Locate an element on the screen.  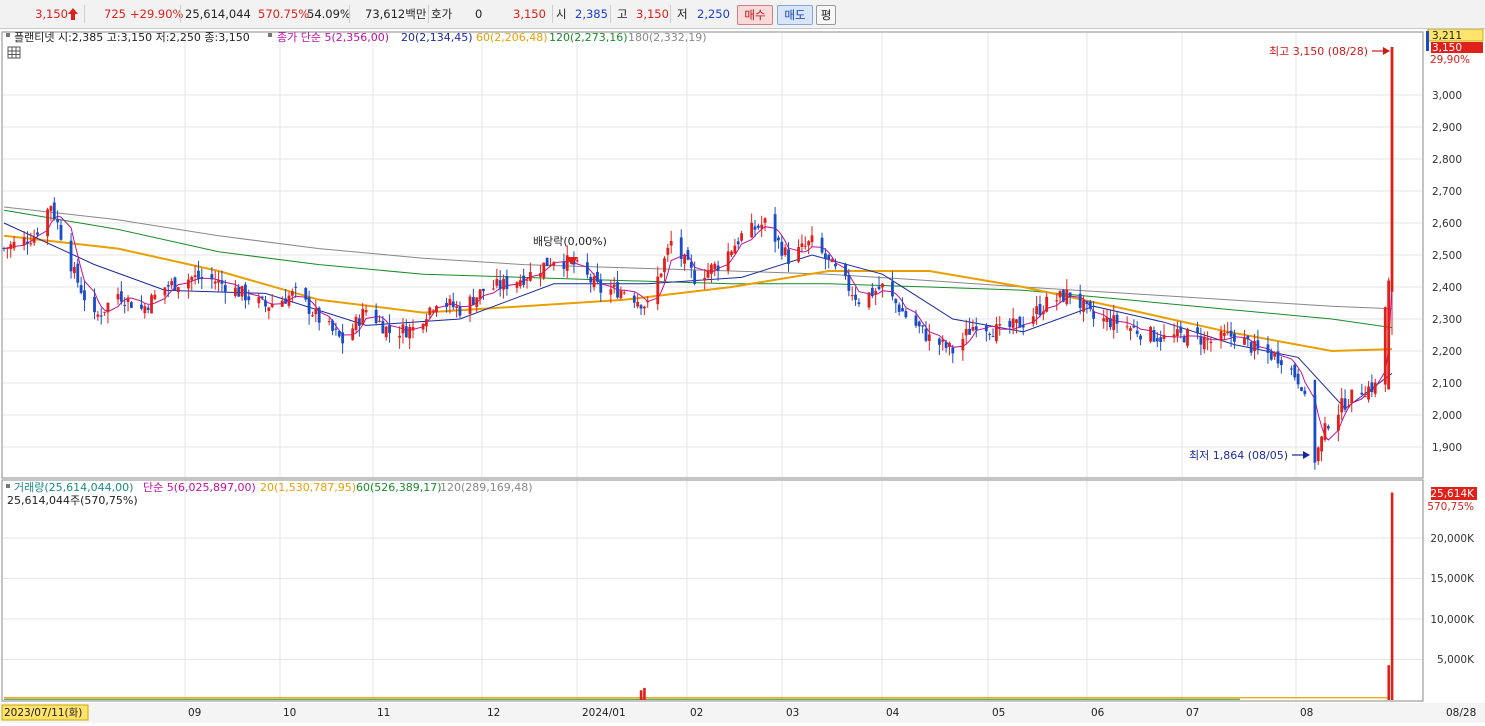
up-arrow-icon is located at coordinates (73, 14).